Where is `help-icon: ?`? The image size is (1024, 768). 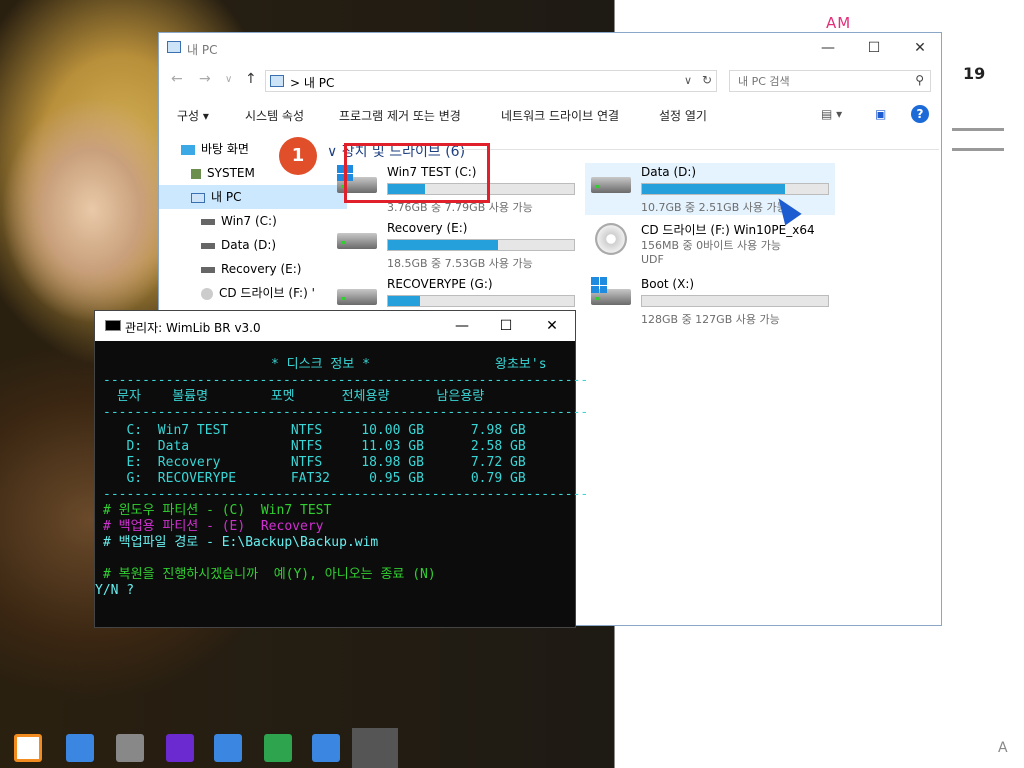
help-icon: ? is located at coordinates (920, 114).